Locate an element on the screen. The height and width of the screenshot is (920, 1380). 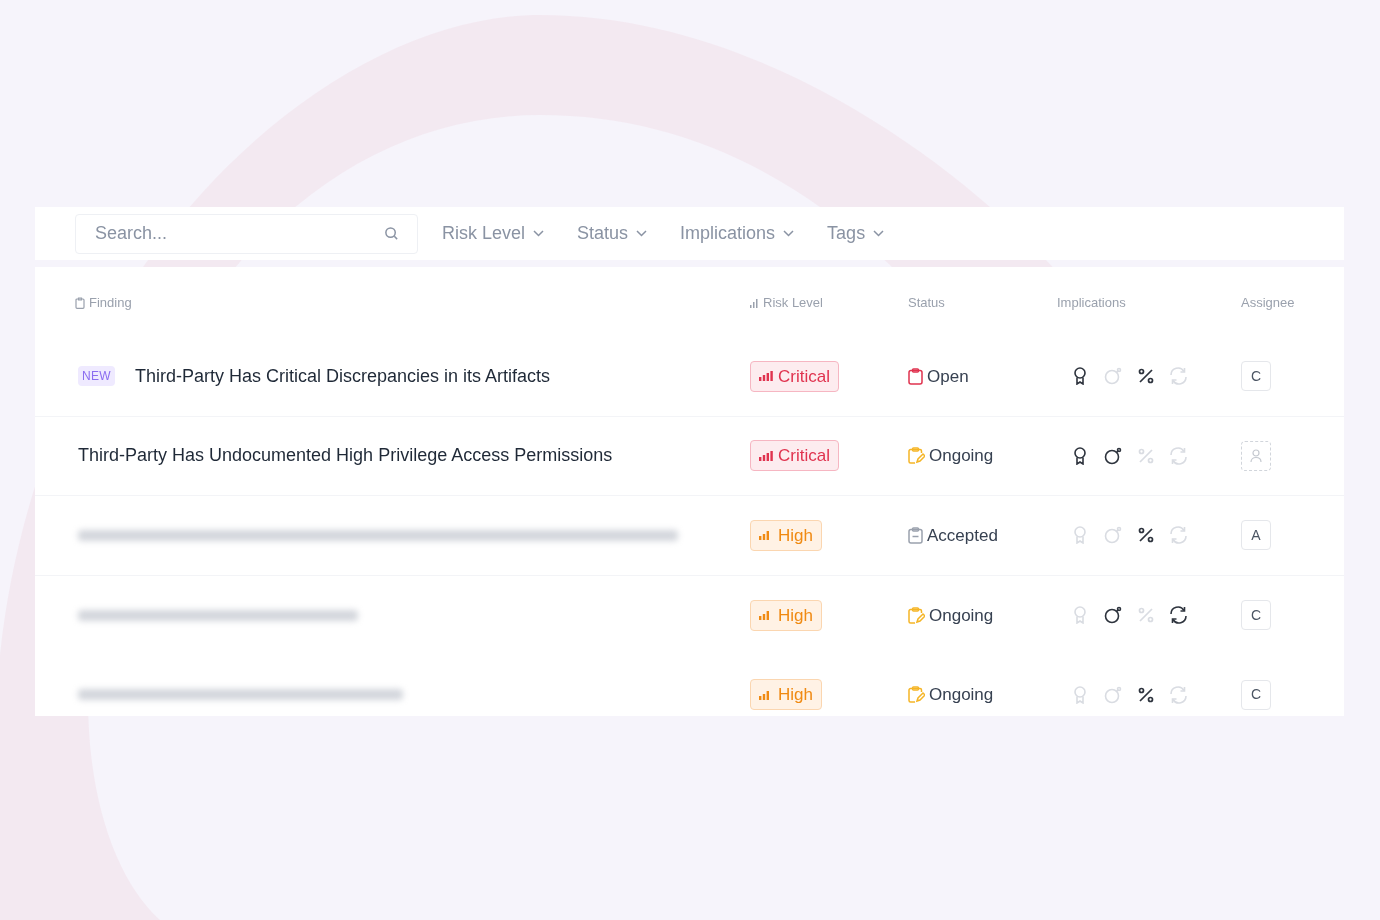
column-header: Status is located at coordinates (926, 303).